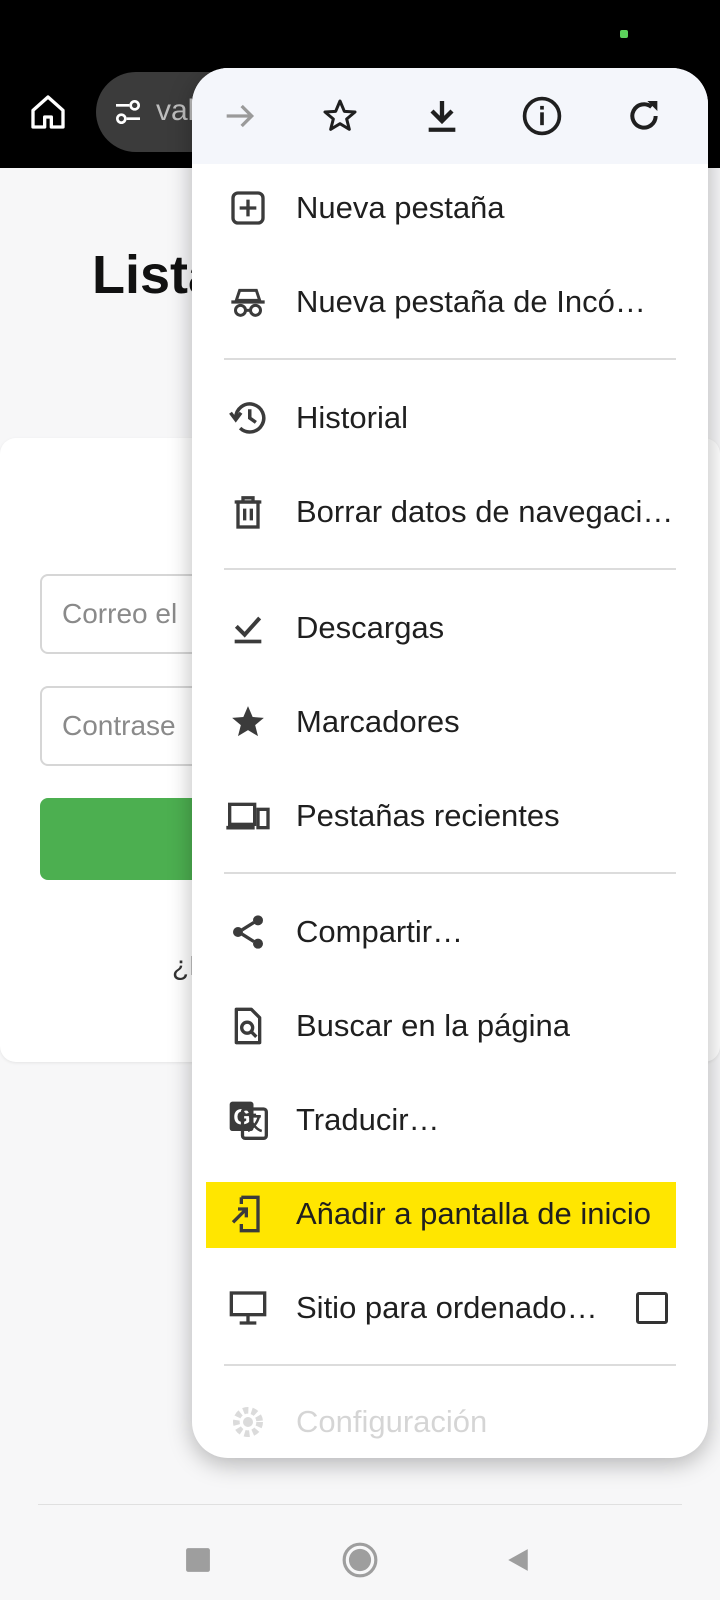 The image size is (720, 1600). I want to click on menu-item-add-to-home-screen: Añadir a pantalla de inicio, so click(450, 1214).